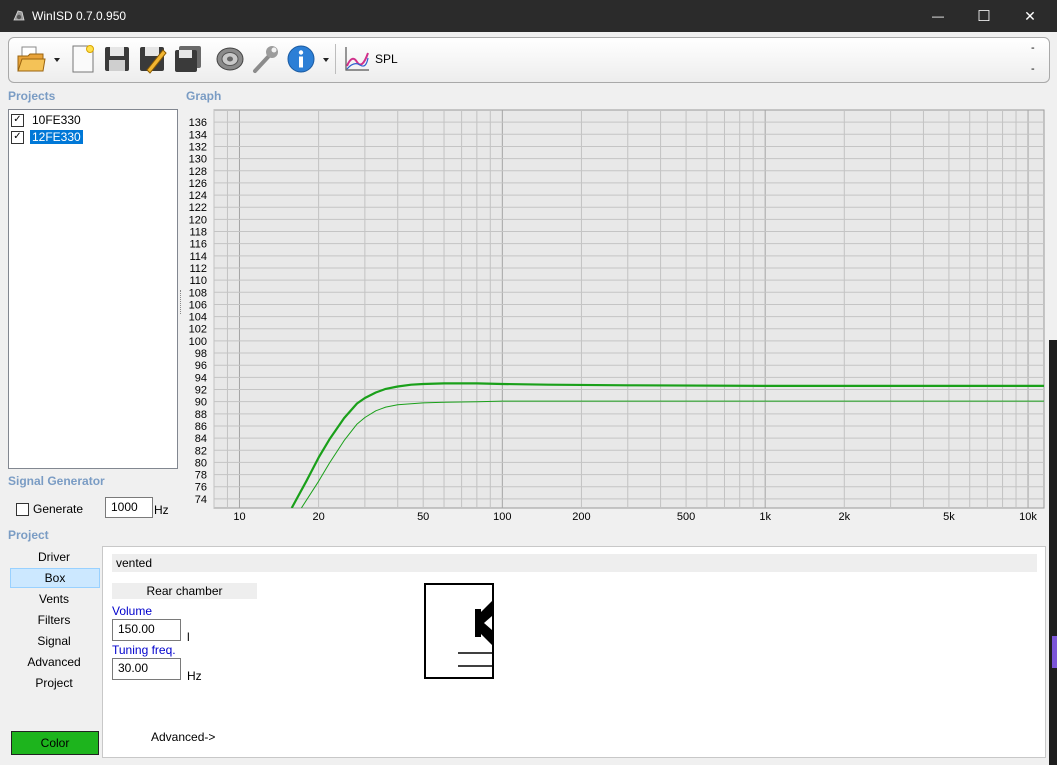  I want to click on generate-checkbox-row: Generate, so click(49, 509).